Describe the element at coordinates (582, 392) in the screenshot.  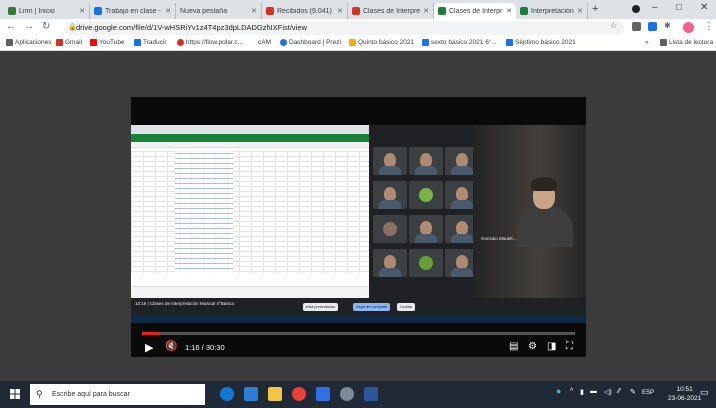
I see `battery-icon: ▮` at that location.